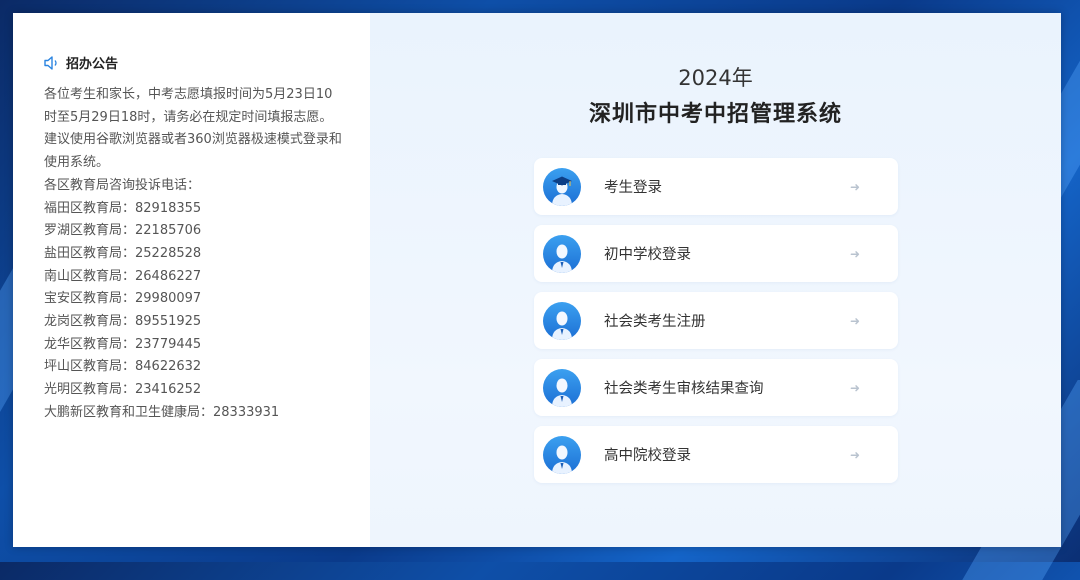 This screenshot has height=580, width=1080. Describe the element at coordinates (92, 64) in the screenshot. I see `notice-title: 招办公告` at that location.